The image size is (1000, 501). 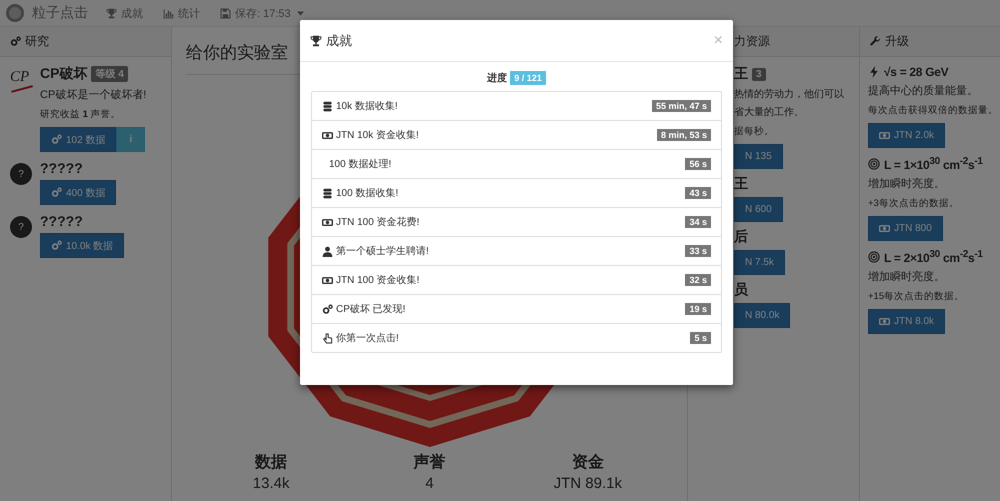 I want to click on time-badge: 43 s, so click(x=698, y=193).